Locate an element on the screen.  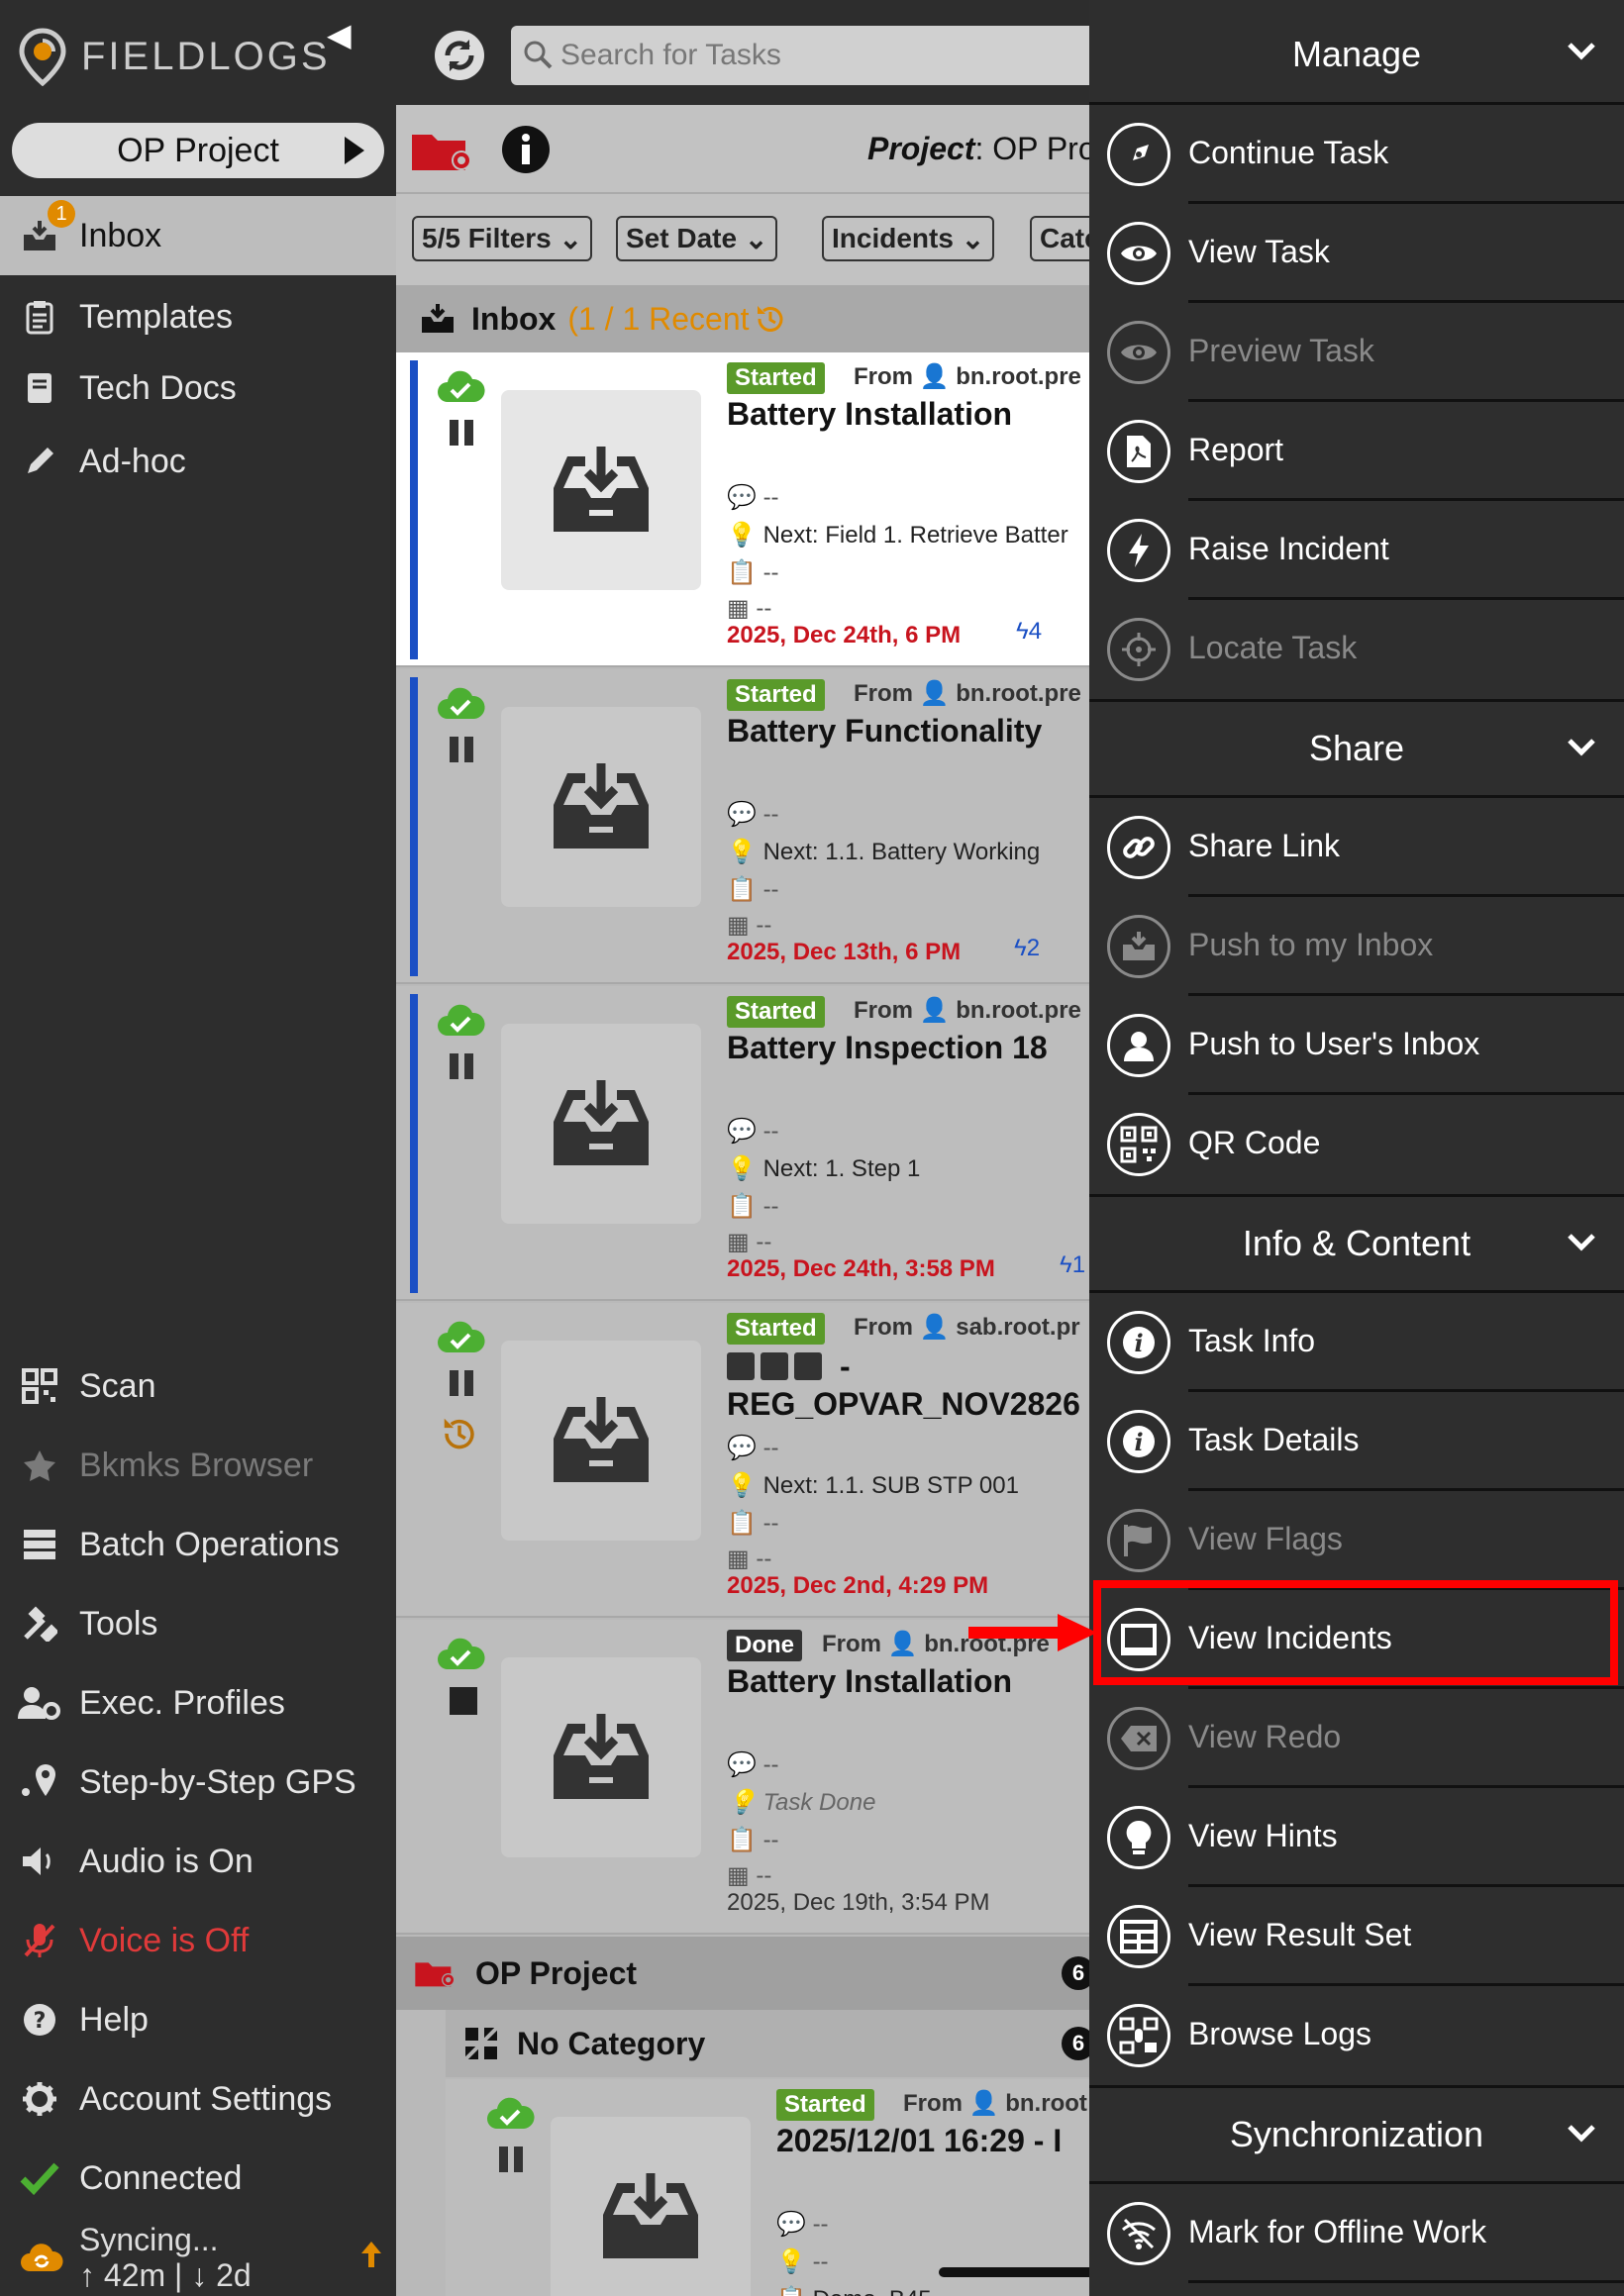
task-selection-bar is located at coordinates (414, 510).